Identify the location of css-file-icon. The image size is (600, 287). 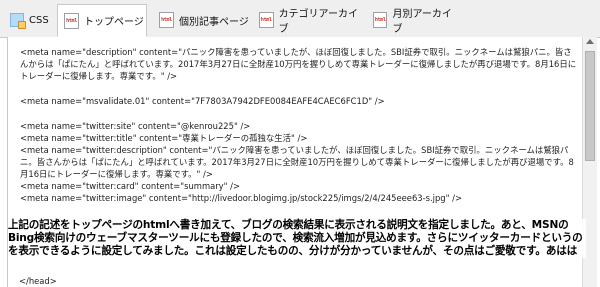
(17, 20).